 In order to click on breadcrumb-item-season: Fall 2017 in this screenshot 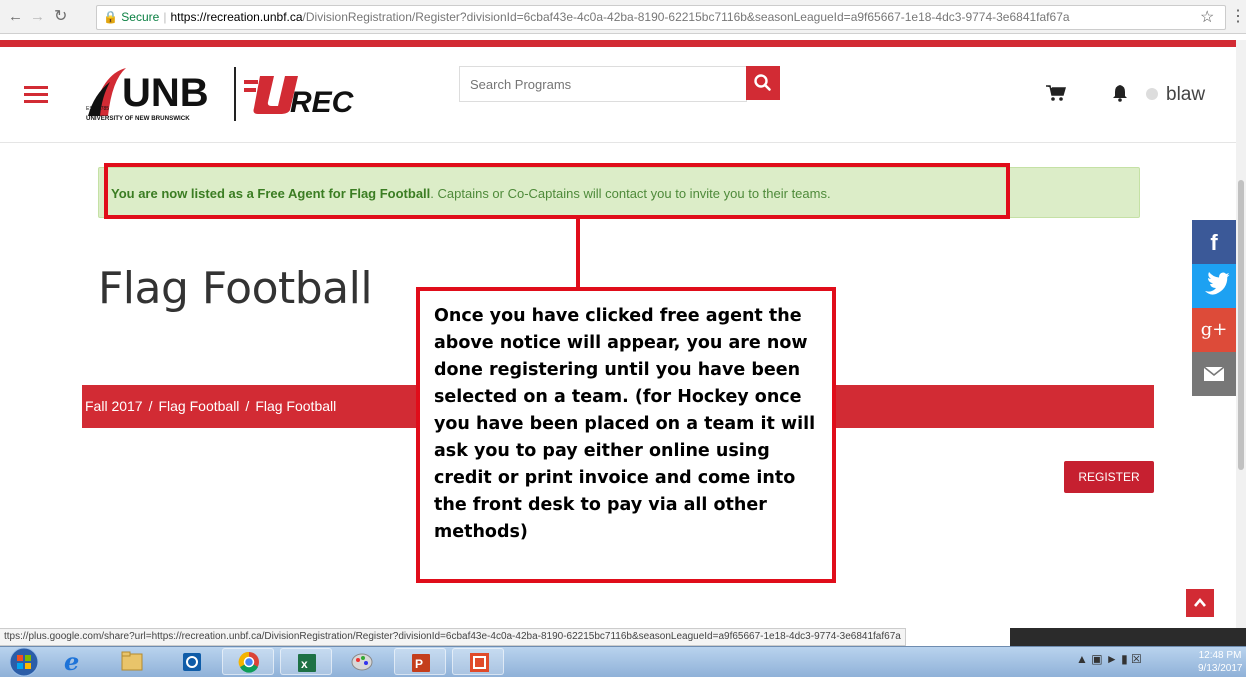, I will do `click(114, 406)`.